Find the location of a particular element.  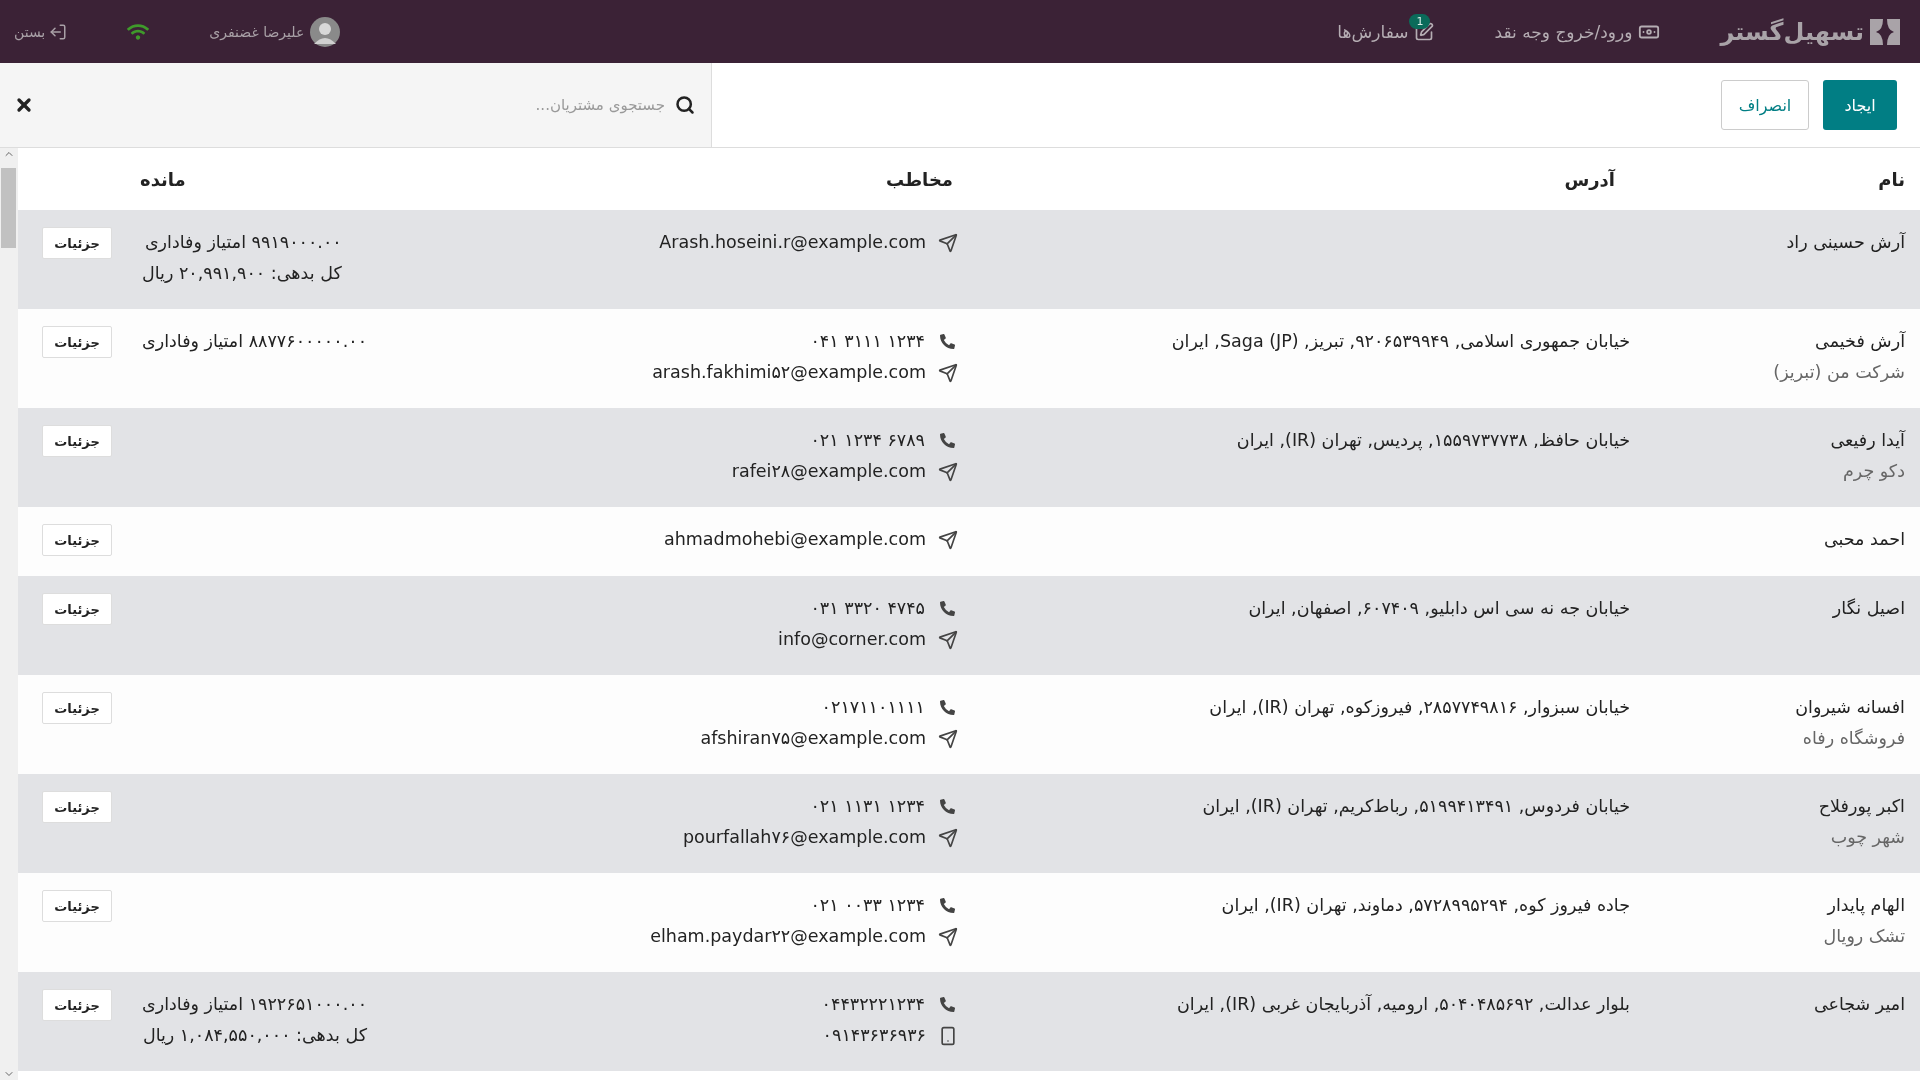

contact-text: ۰۹۱۴۳۶۳۶۹۳۶ is located at coordinates (874, 1035).